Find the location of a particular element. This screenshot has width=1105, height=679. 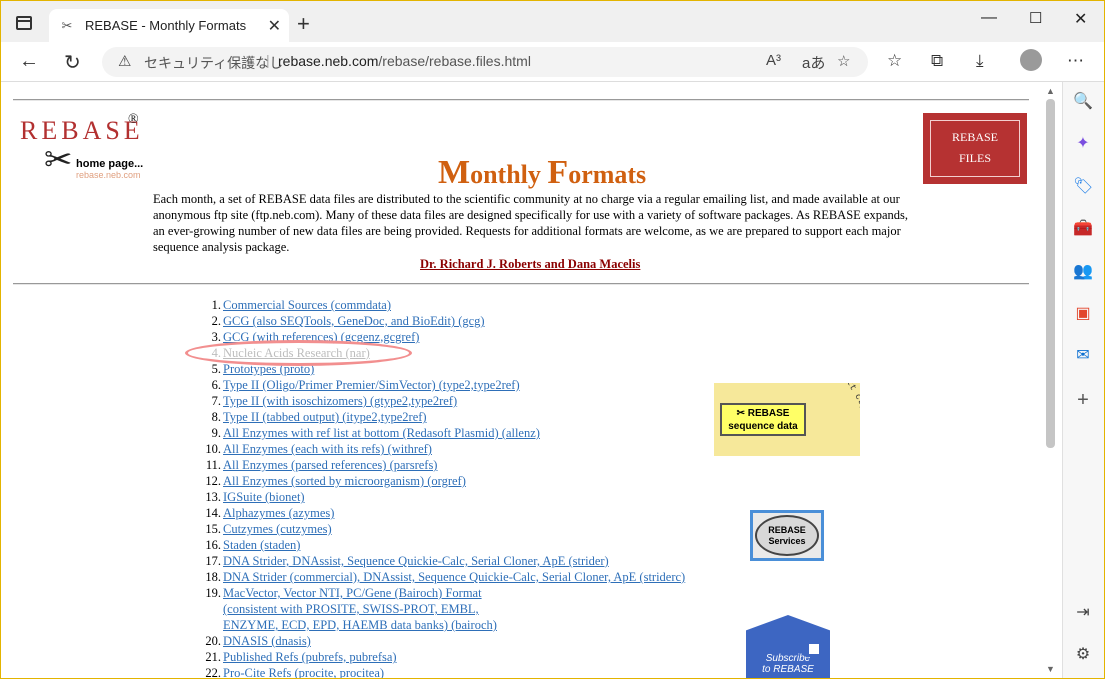

seq-label-1: REBASE is located at coordinates (768, 413).